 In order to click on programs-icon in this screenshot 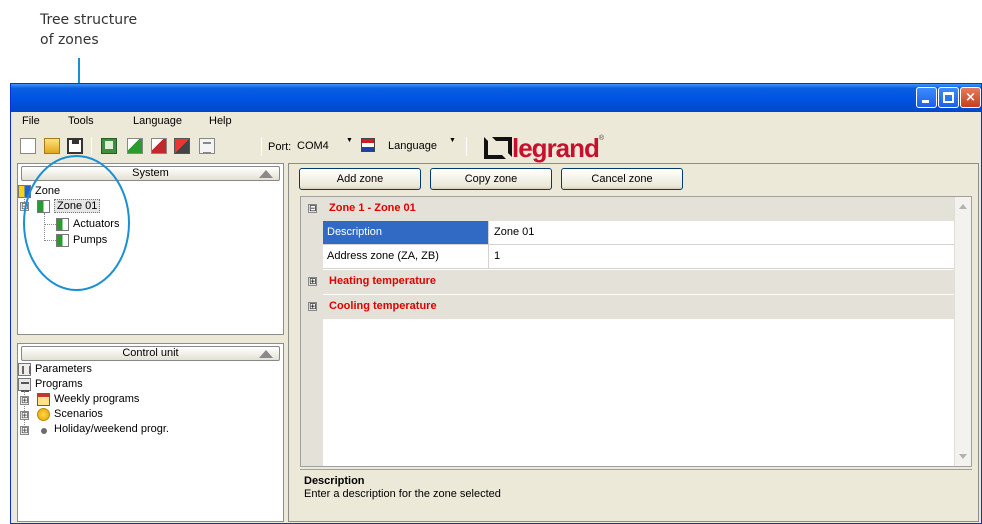, I will do `click(24, 384)`.